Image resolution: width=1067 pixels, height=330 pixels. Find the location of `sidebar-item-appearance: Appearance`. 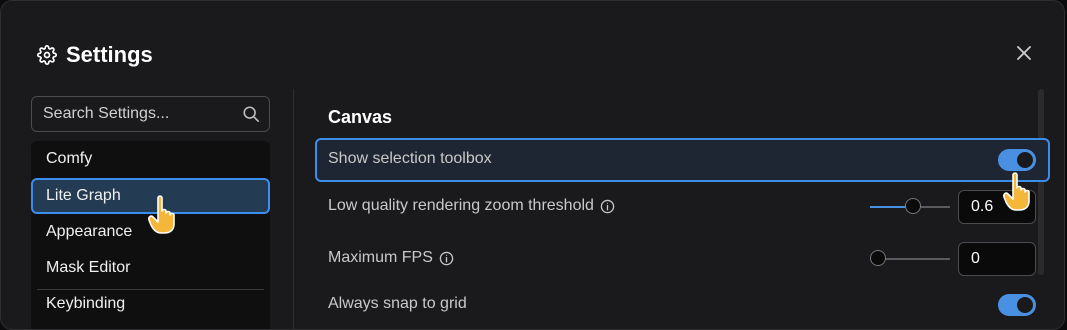

sidebar-item-appearance: Appearance is located at coordinates (150, 232).